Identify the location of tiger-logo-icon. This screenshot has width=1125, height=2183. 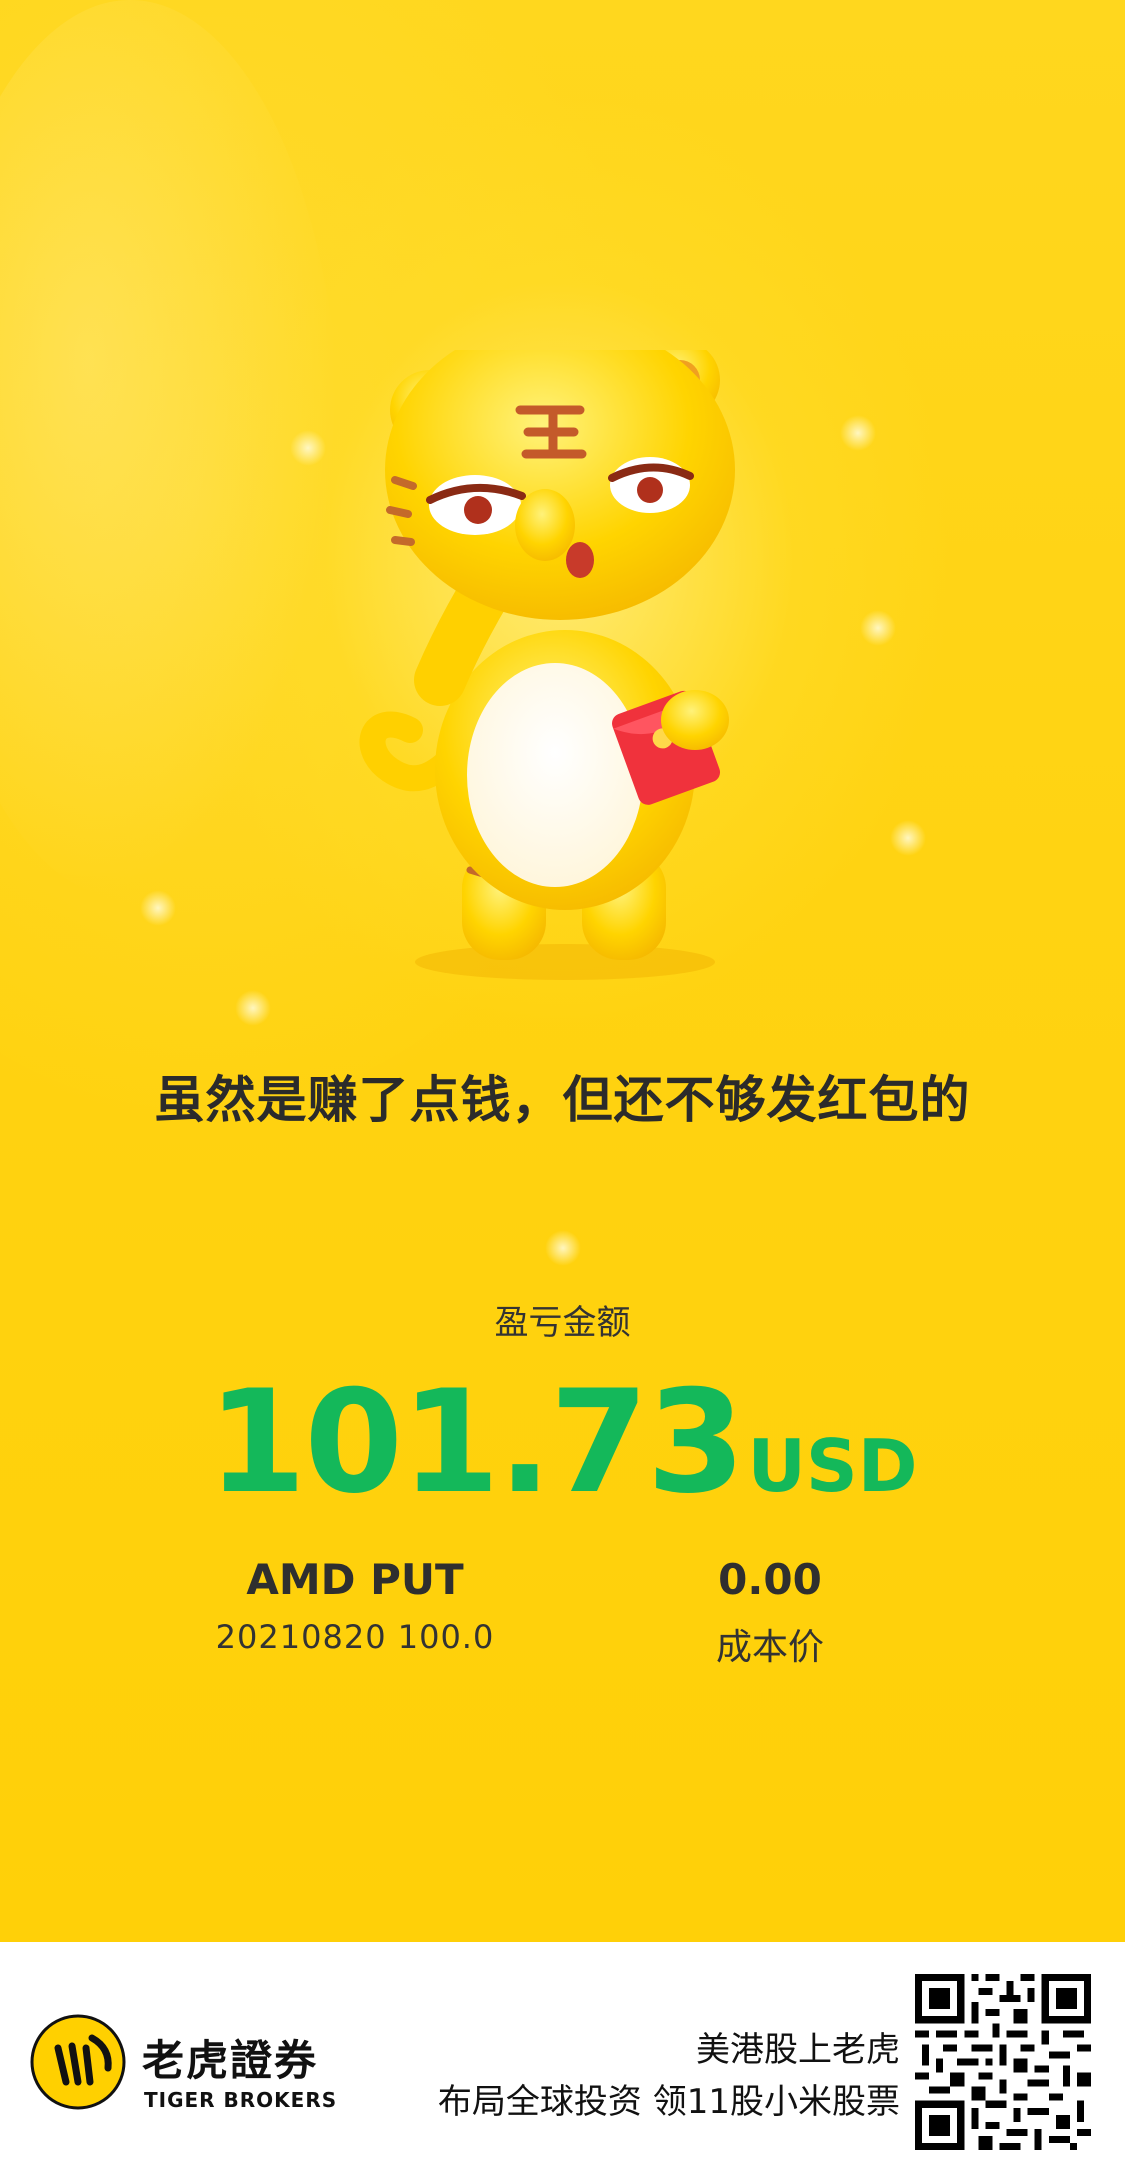
(78, 2062).